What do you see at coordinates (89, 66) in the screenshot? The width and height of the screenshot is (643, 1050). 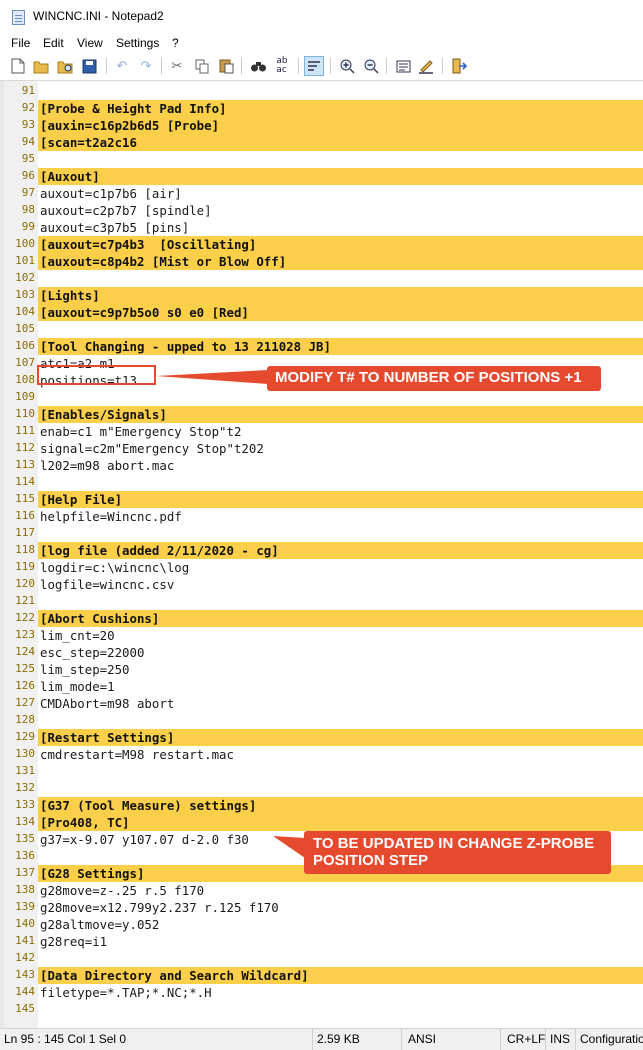 I see `save-icon` at bounding box center [89, 66].